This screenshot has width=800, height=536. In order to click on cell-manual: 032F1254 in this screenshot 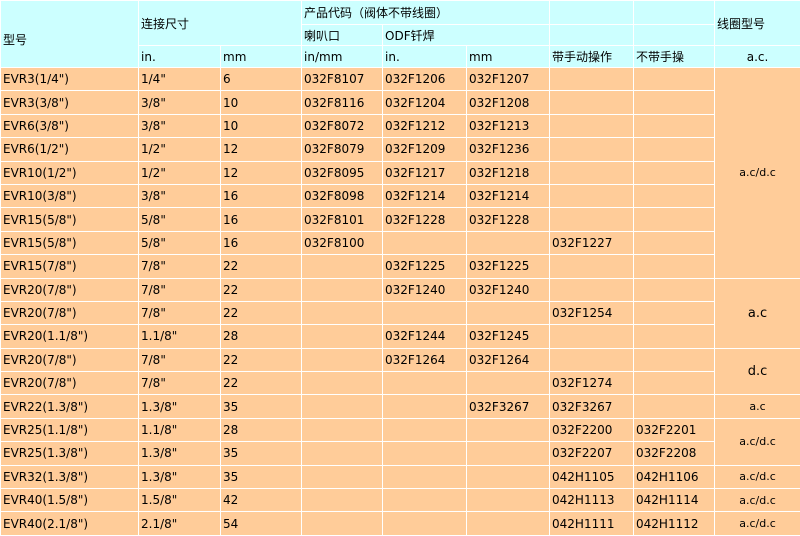, I will do `click(592, 312)`.